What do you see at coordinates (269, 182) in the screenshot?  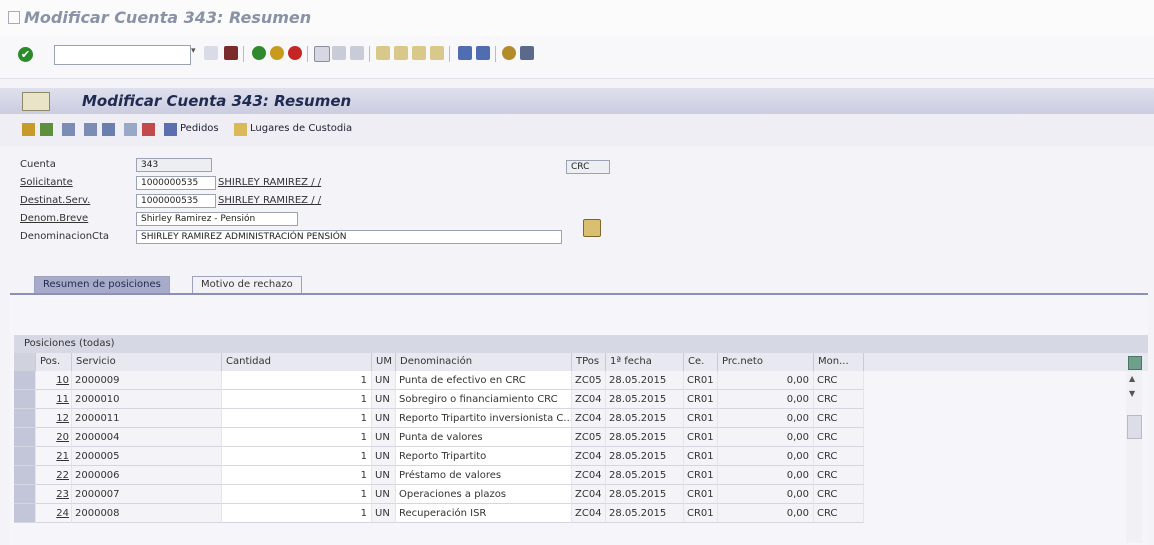 I see `solicitante-name: SHIRLEY RAMIREZ / /` at bounding box center [269, 182].